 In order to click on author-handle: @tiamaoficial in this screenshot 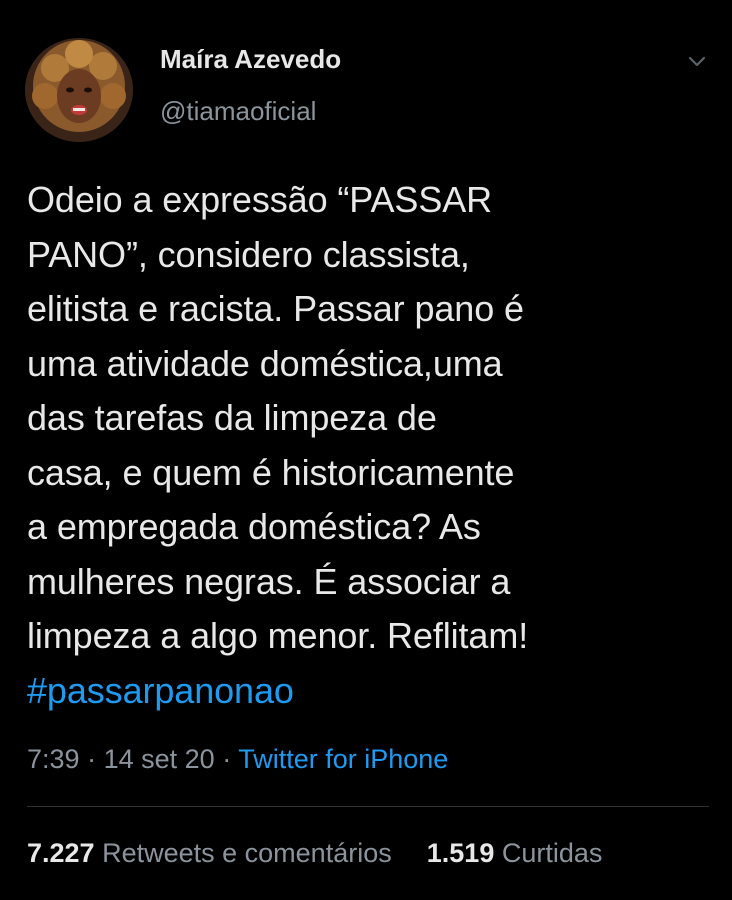, I will do `click(238, 111)`.